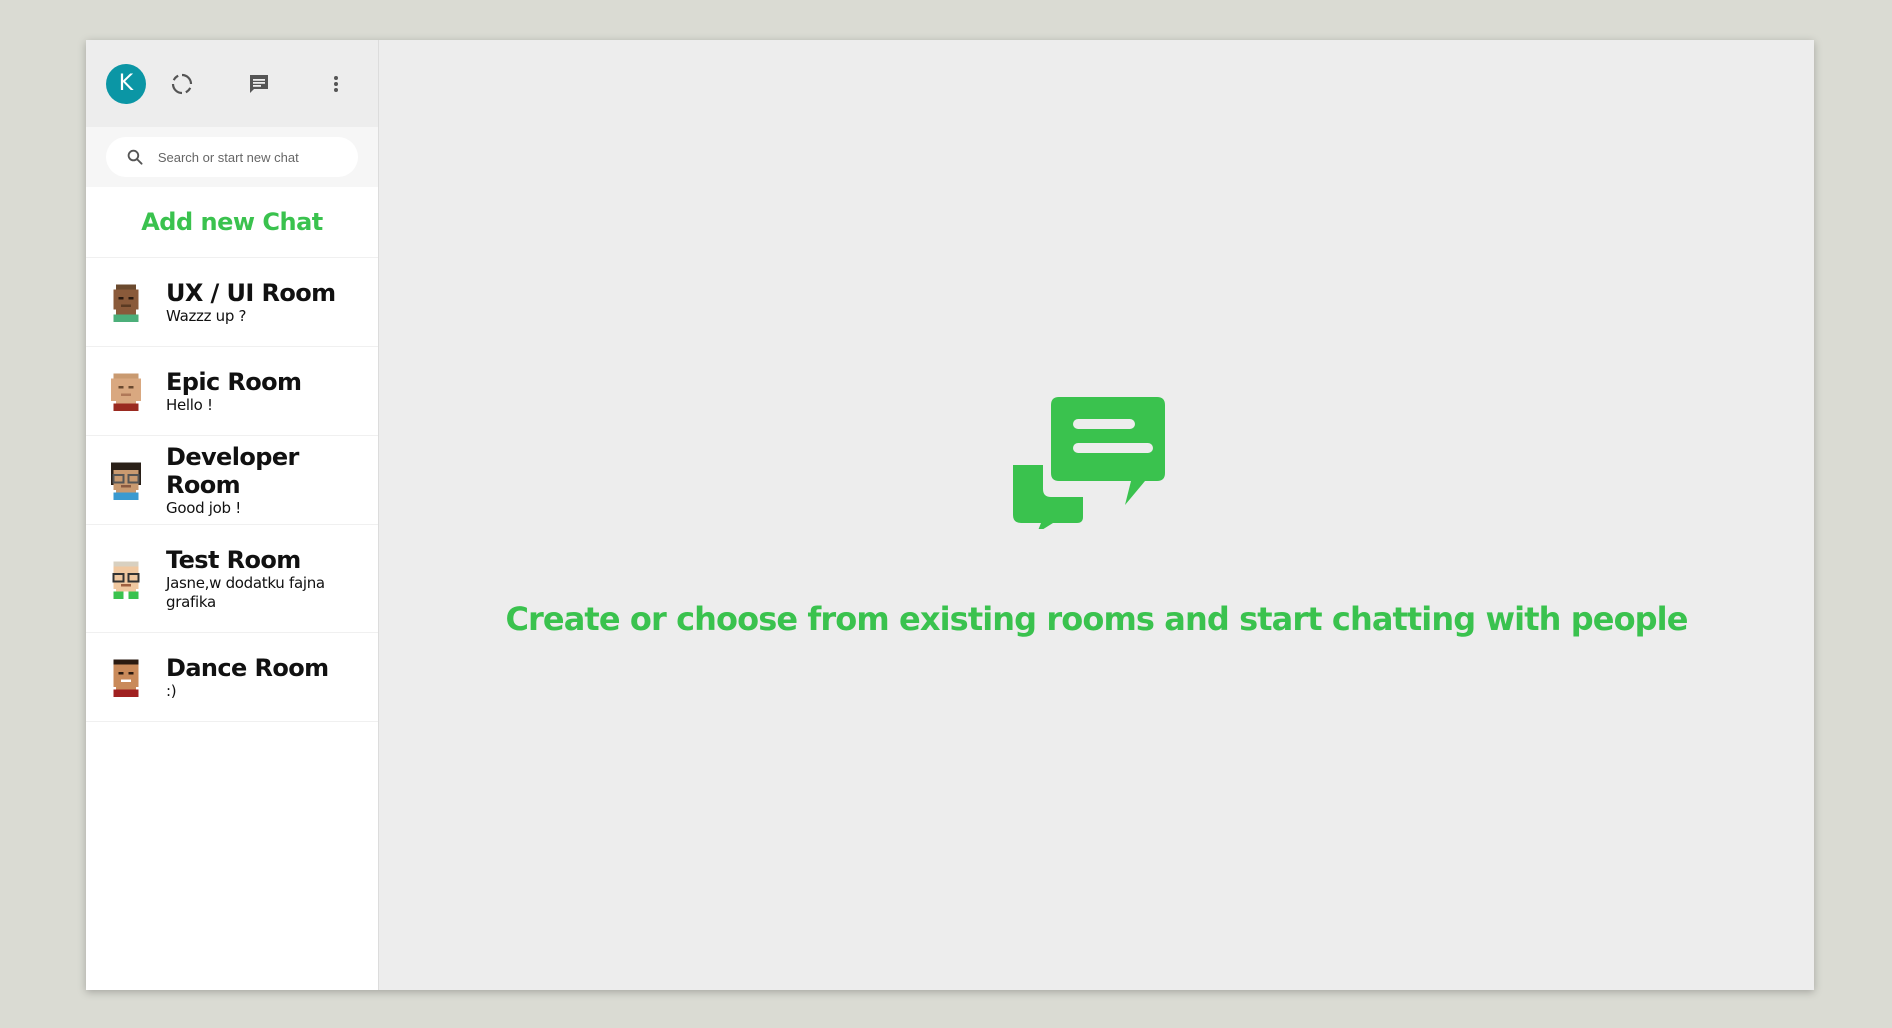 This screenshot has height=1028, width=1892. I want to click on room-last-message: Hello !, so click(189, 404).